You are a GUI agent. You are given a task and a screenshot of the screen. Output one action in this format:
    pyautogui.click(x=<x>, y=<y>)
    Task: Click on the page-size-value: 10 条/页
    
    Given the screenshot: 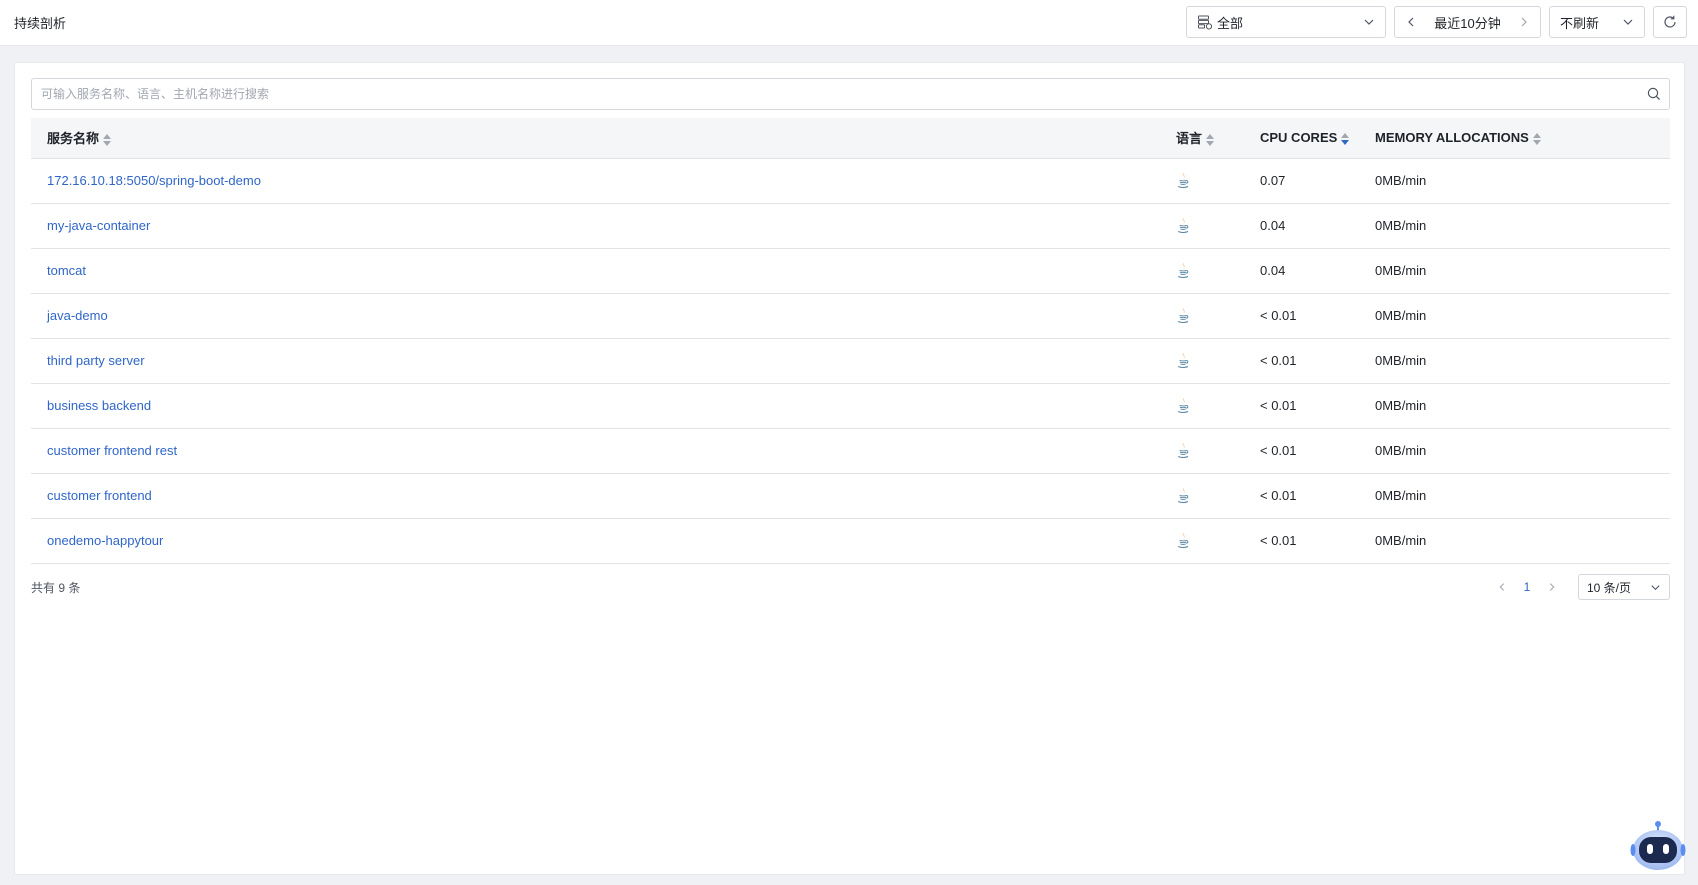 What is the action you would take?
    pyautogui.click(x=1609, y=587)
    